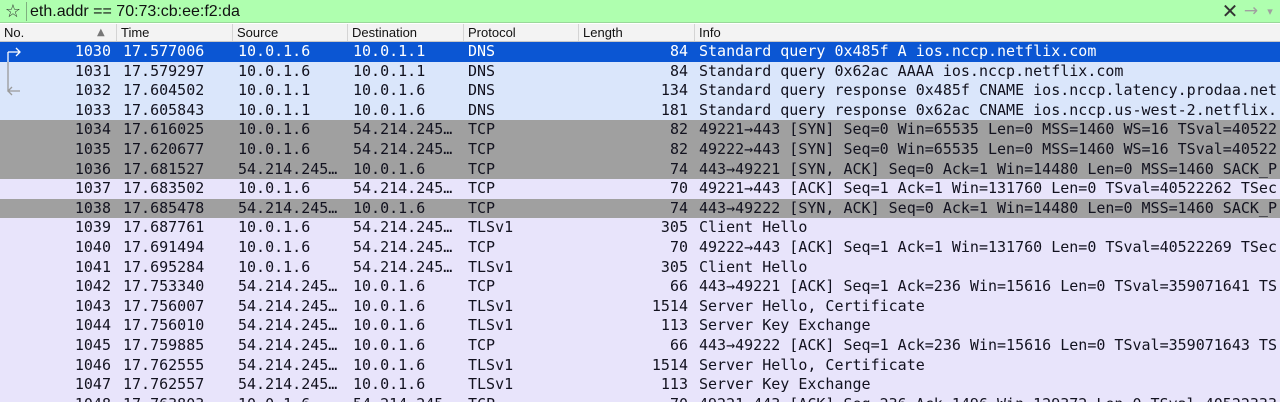 The height and width of the screenshot is (402, 1280). I want to click on column-header-source: Source, so click(290, 32).